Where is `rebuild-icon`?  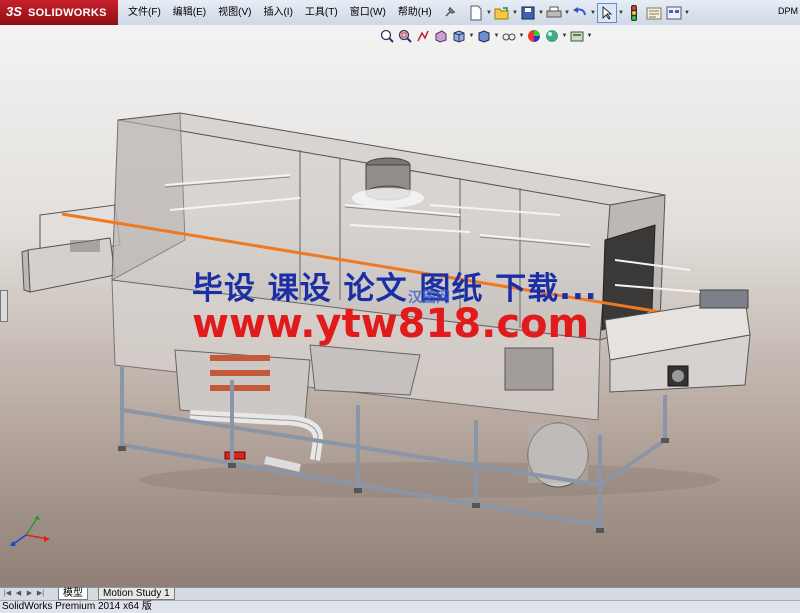
rebuild-icon is located at coordinates (634, 13).